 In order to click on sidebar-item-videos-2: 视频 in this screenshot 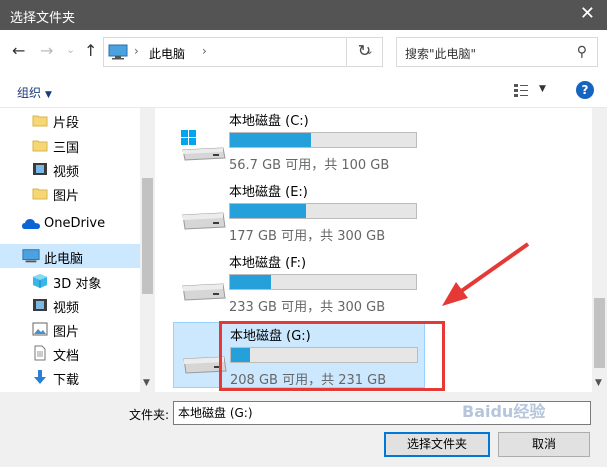, I will do `click(70, 305)`.